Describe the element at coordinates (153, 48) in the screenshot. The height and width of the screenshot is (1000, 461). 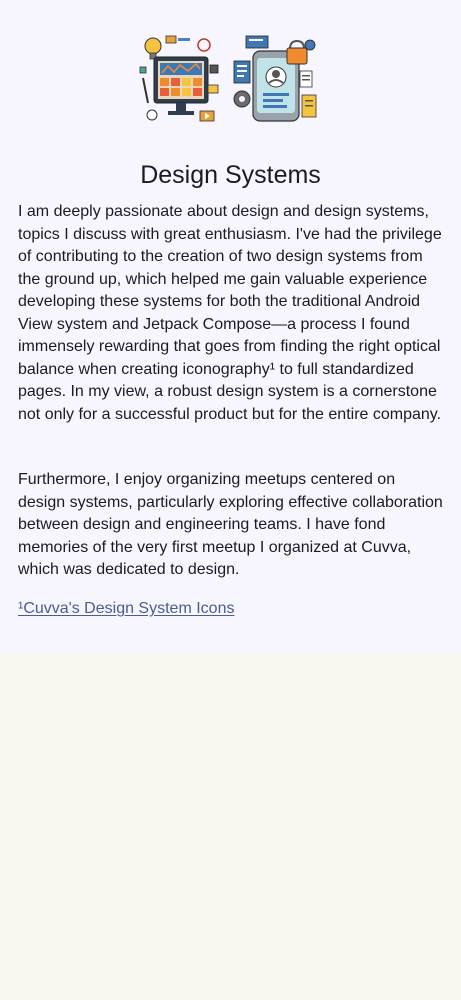
I see `lightbulb-icon` at that location.